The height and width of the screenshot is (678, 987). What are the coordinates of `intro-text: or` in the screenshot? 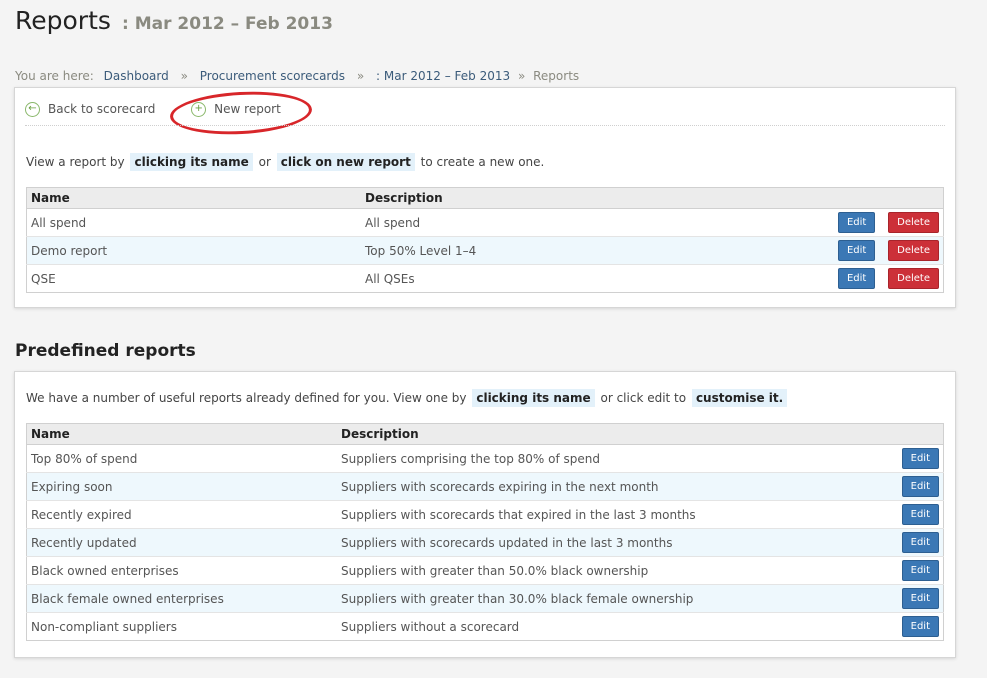 It's located at (264, 162).